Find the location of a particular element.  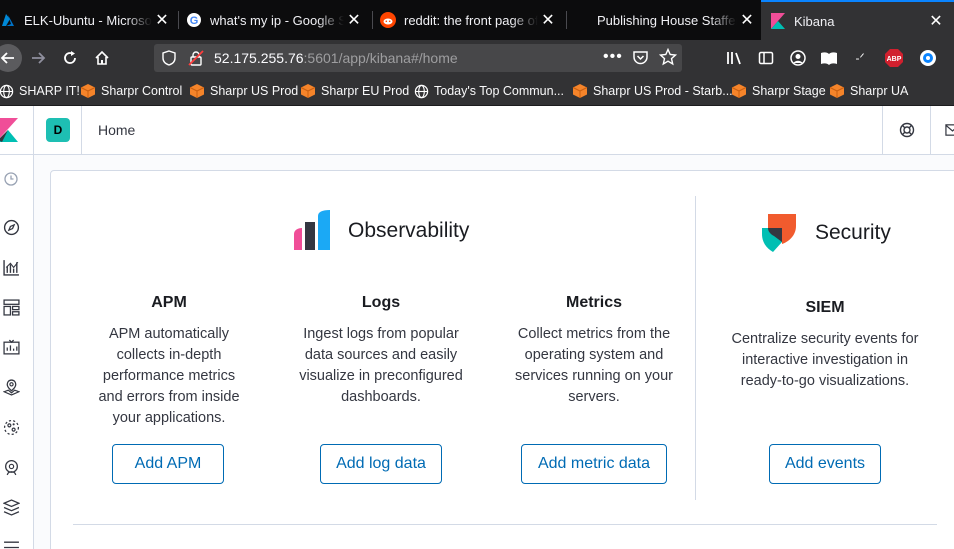

kibana-logo-icon is located at coordinates (9, 130).